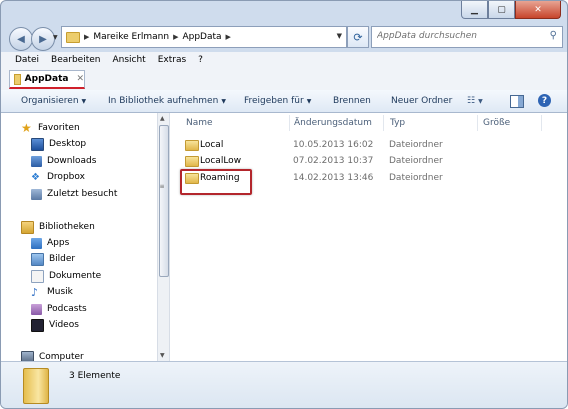 This screenshot has width=568, height=409. What do you see at coordinates (200, 60) in the screenshot?
I see `menu-help: ?` at bounding box center [200, 60].